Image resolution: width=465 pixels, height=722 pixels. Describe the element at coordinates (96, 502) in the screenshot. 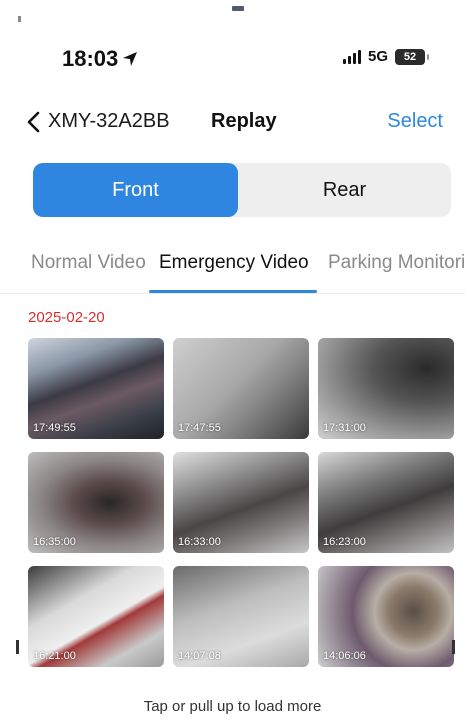

I see `video-thumbnail: 16:35:00` at that location.